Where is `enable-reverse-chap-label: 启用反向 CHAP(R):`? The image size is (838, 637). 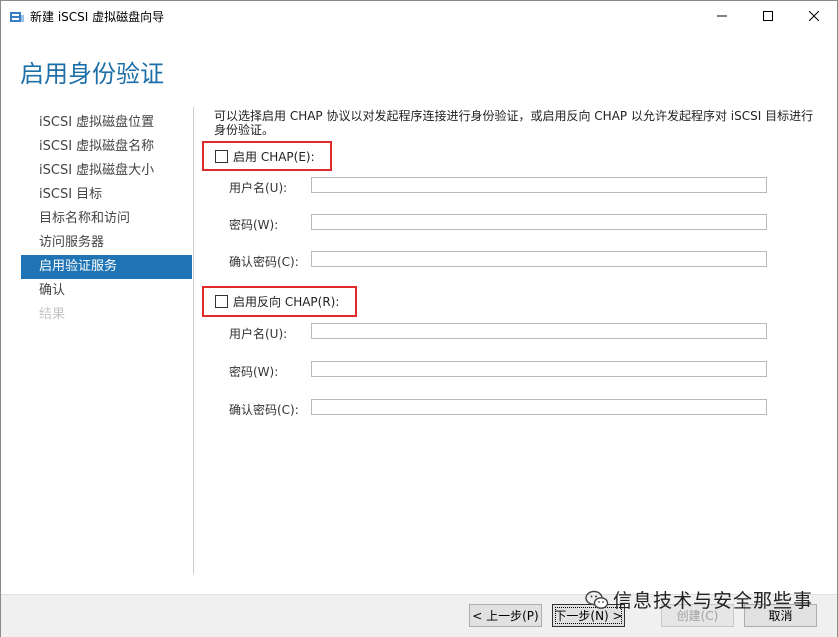
enable-reverse-chap-label: 启用反向 CHAP(R): is located at coordinates (286, 301).